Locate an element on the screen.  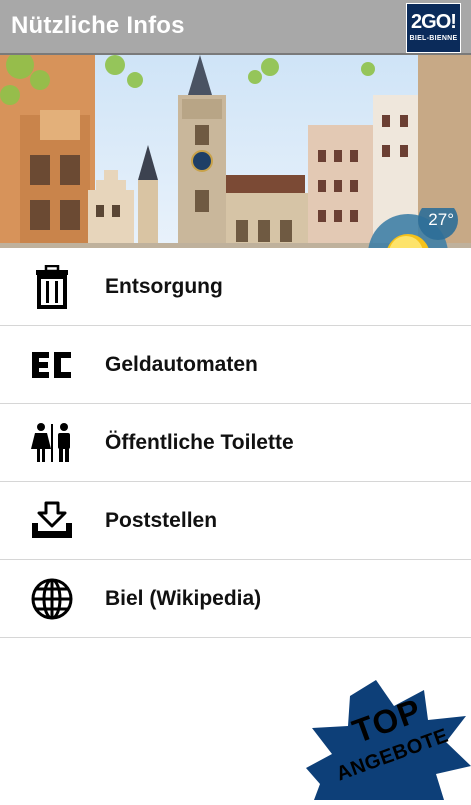
menu-label: Entsorgung is located at coordinates (164, 286).